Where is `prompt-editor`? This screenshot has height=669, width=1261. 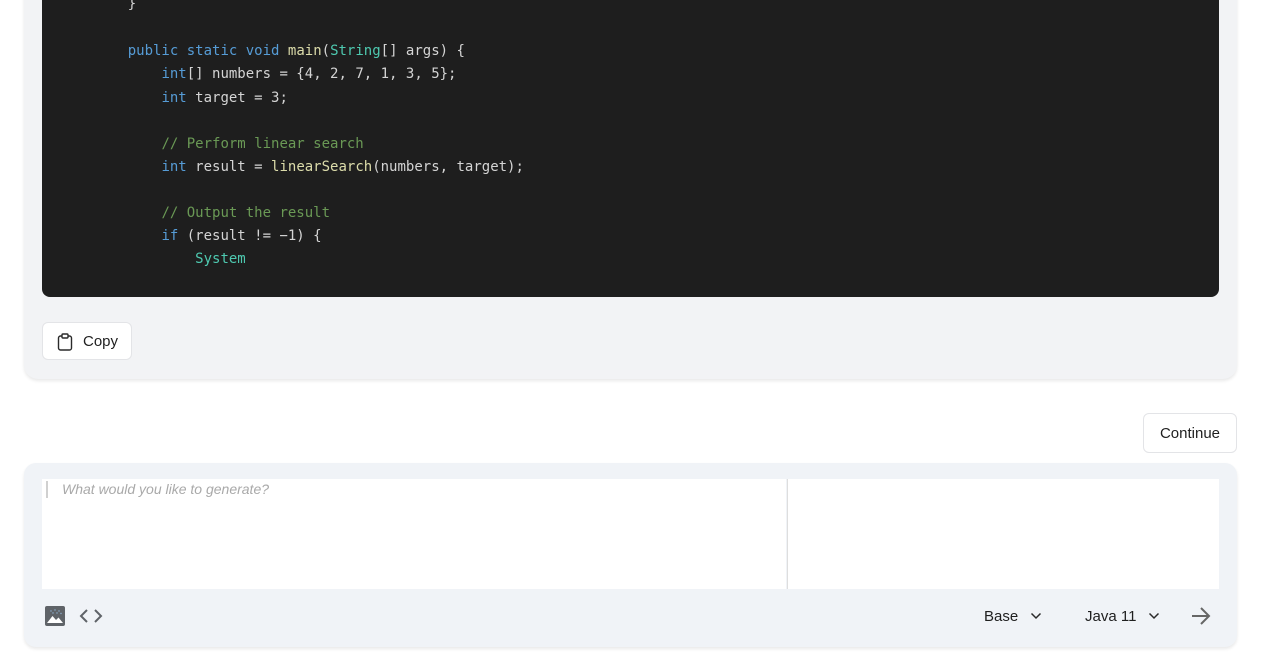 prompt-editor is located at coordinates (414, 534).